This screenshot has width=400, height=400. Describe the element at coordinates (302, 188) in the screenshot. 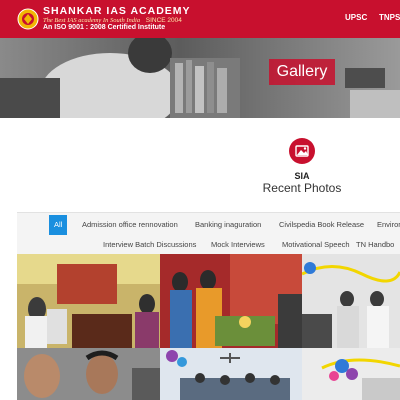

I see `section-title: Recent Photos` at that location.